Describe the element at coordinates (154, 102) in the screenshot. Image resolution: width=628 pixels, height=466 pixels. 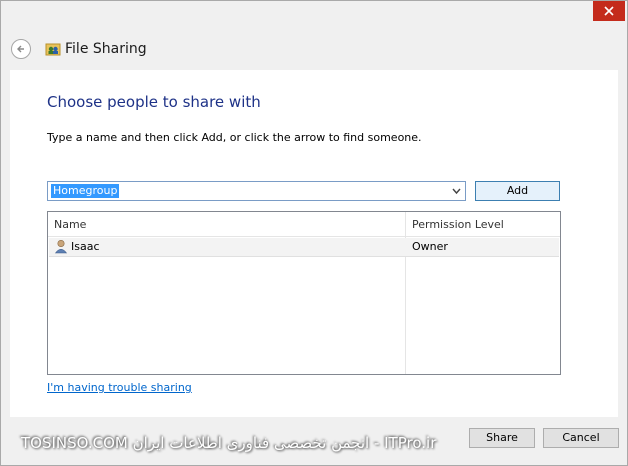
I see `page-heading: Choose people to share with` at that location.